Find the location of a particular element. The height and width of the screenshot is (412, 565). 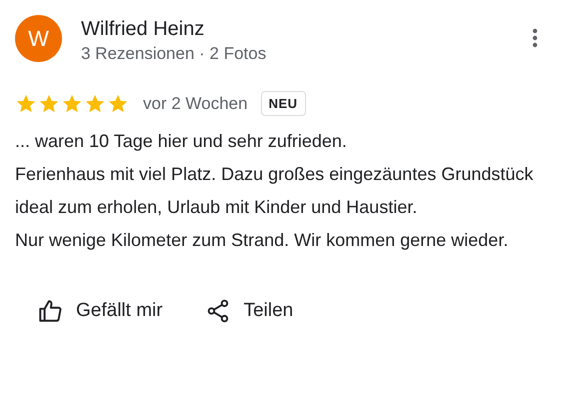

like-button: Gefällt mir is located at coordinates (100, 311).